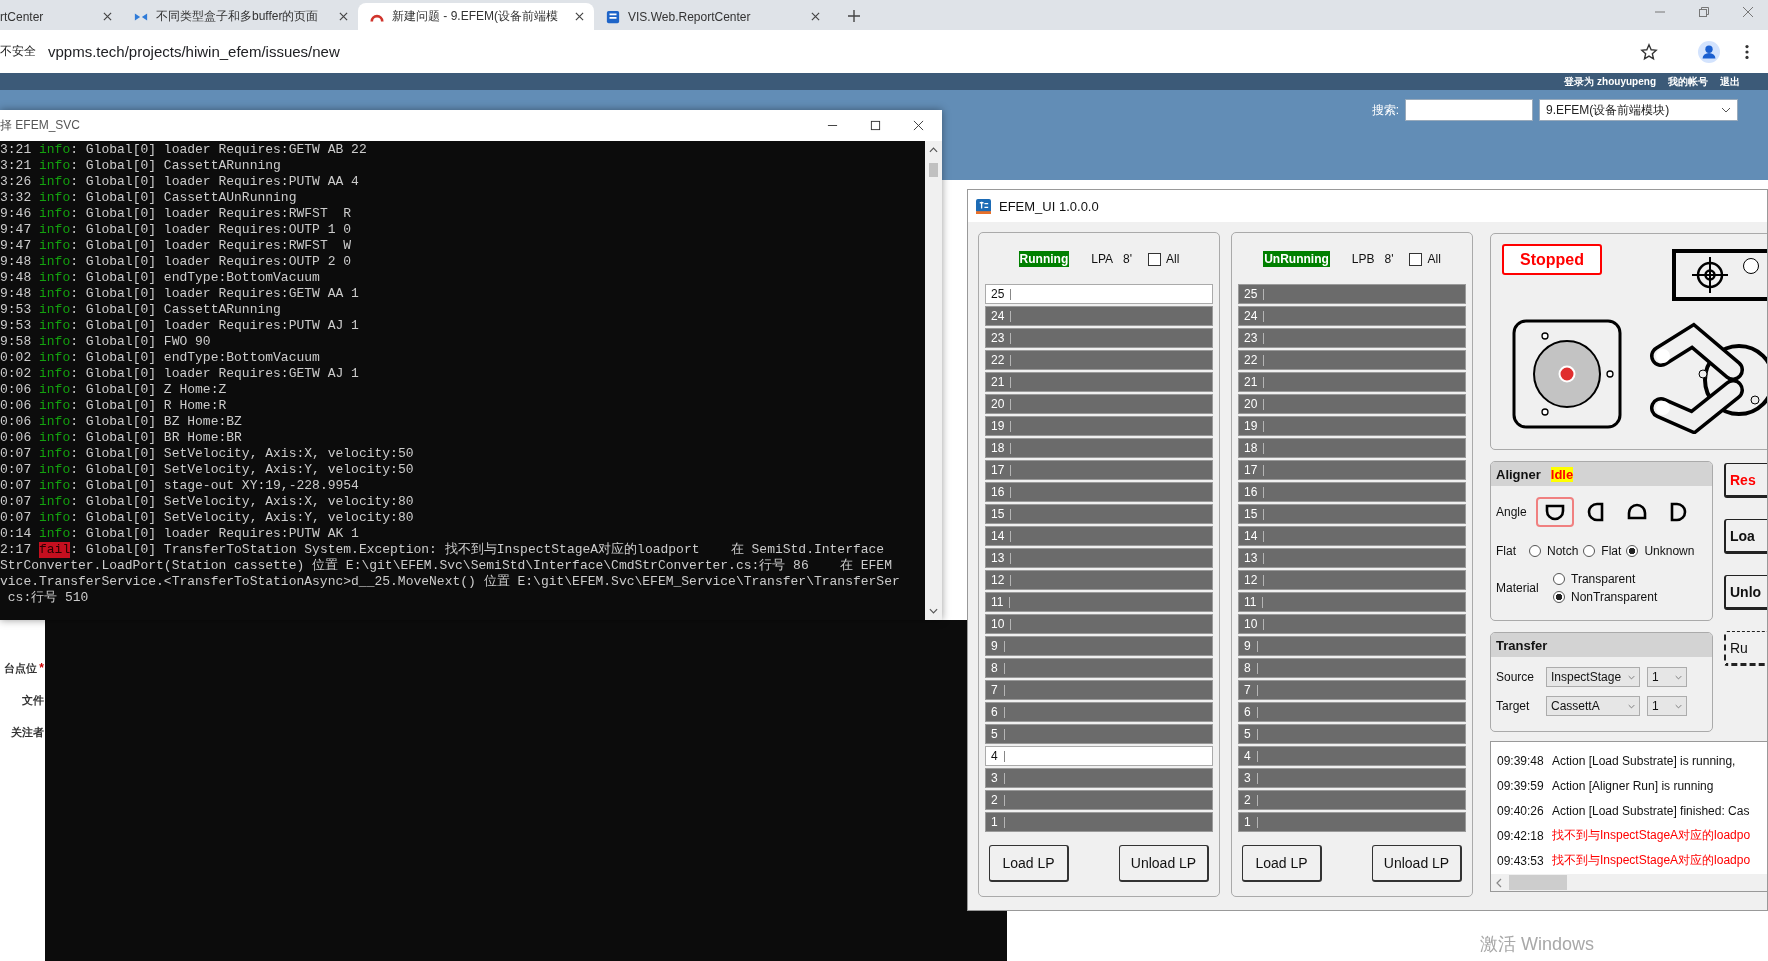  Describe the element at coordinates (1099, 778) in the screenshot. I see `slot-row: 3` at that location.